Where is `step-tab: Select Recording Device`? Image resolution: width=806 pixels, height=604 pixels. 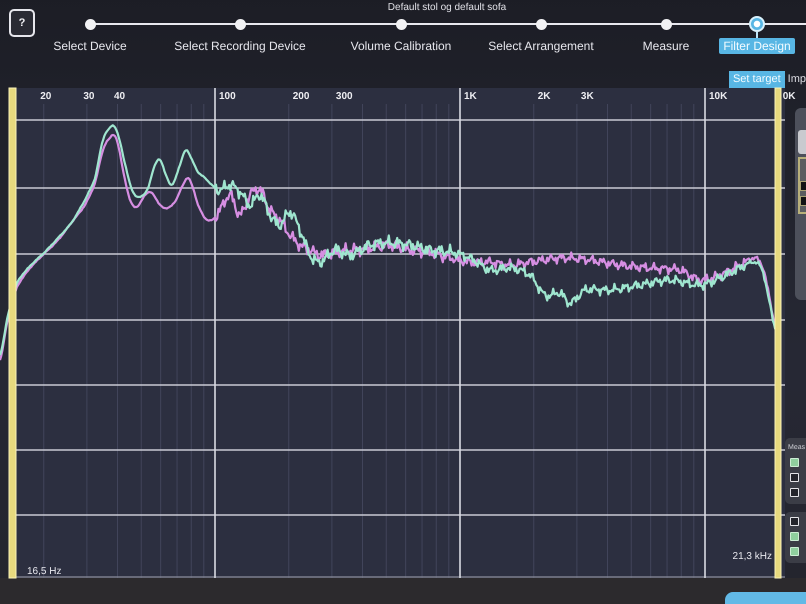
step-tab: Select Recording Device is located at coordinates (240, 46).